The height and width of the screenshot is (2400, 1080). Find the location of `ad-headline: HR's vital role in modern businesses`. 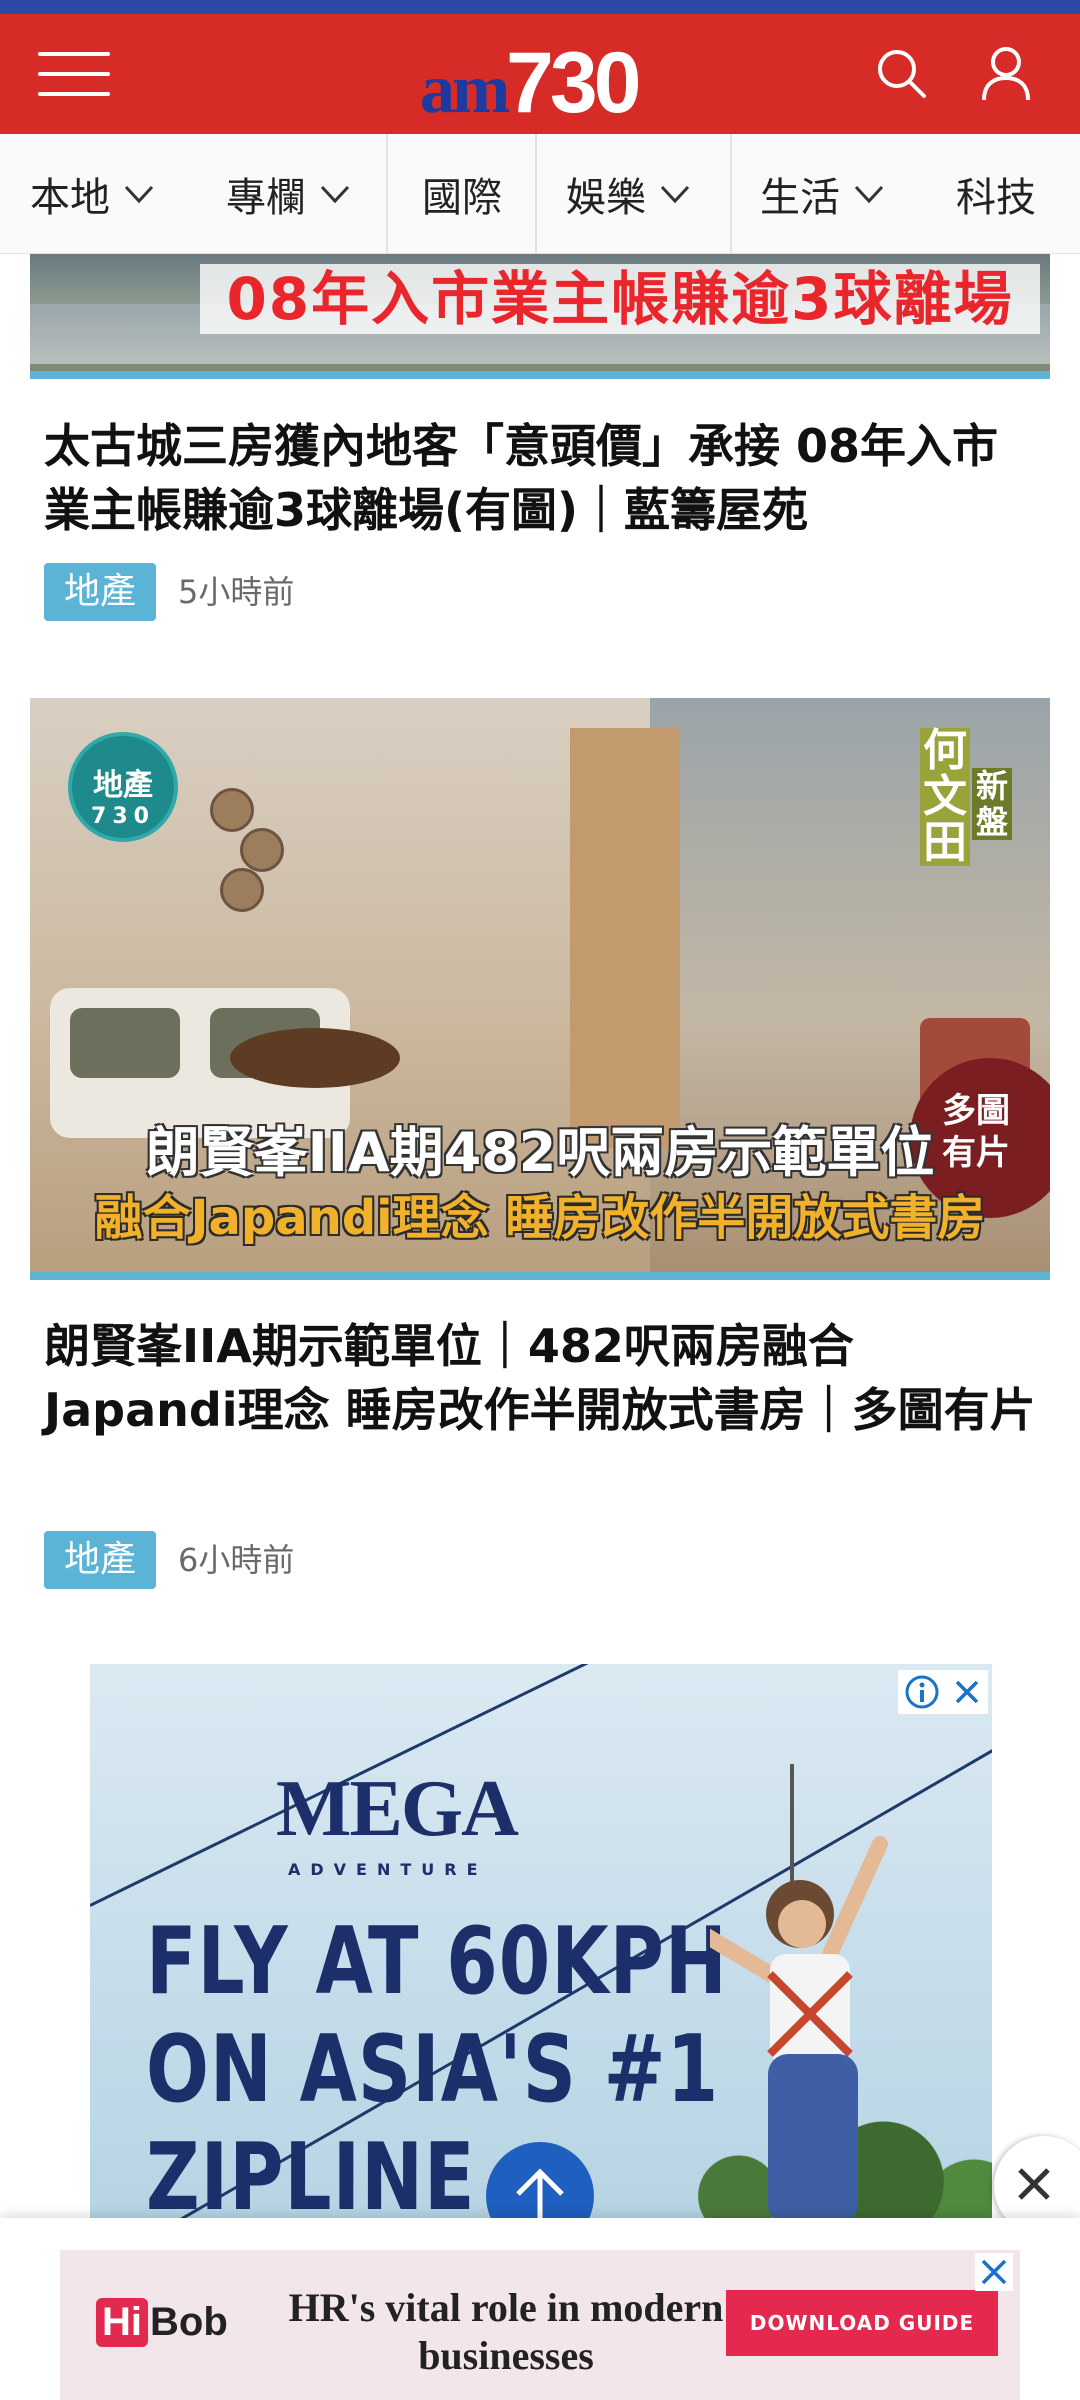

ad-headline: HR's vital role in modern businesses is located at coordinates (506, 2331).